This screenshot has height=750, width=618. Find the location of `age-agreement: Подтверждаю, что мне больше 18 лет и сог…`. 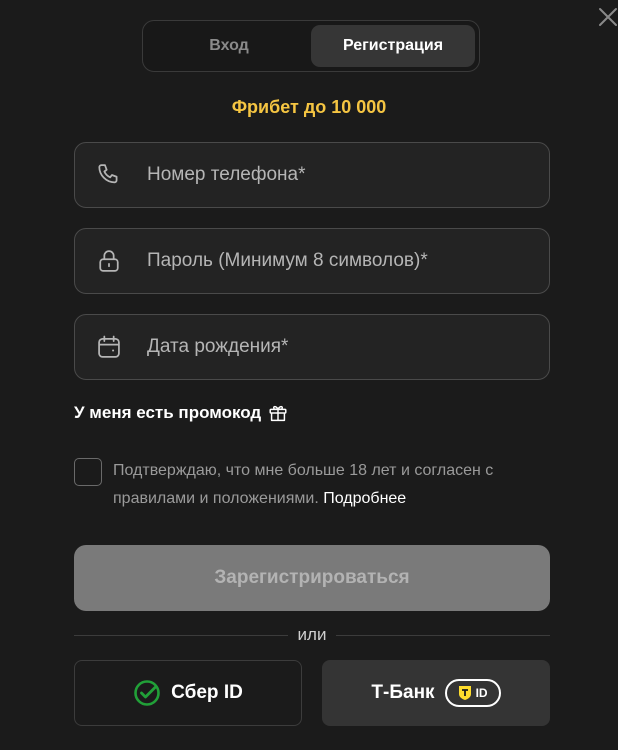

age-agreement: Подтверждаю, что мне больше 18 лет и сог… is located at coordinates (312, 485).